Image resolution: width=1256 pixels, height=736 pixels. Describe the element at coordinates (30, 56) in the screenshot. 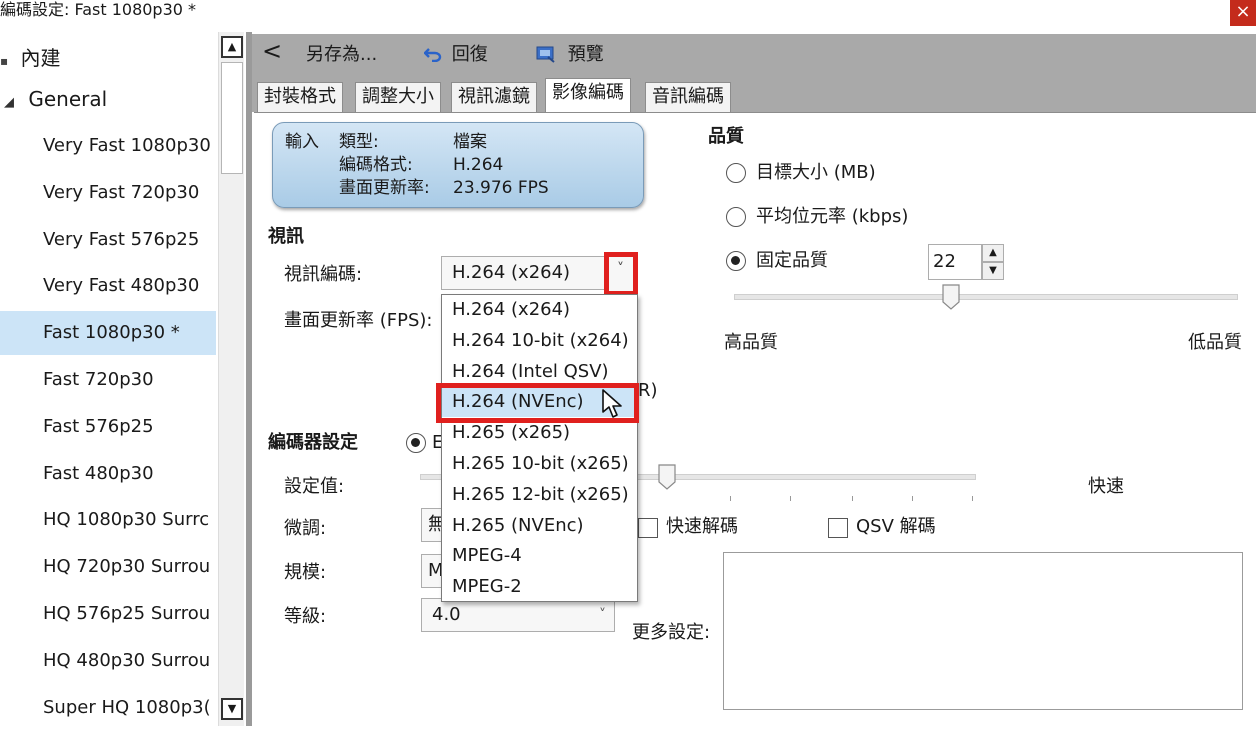

I see `tree-node-builtin: ▪ 內建` at that location.